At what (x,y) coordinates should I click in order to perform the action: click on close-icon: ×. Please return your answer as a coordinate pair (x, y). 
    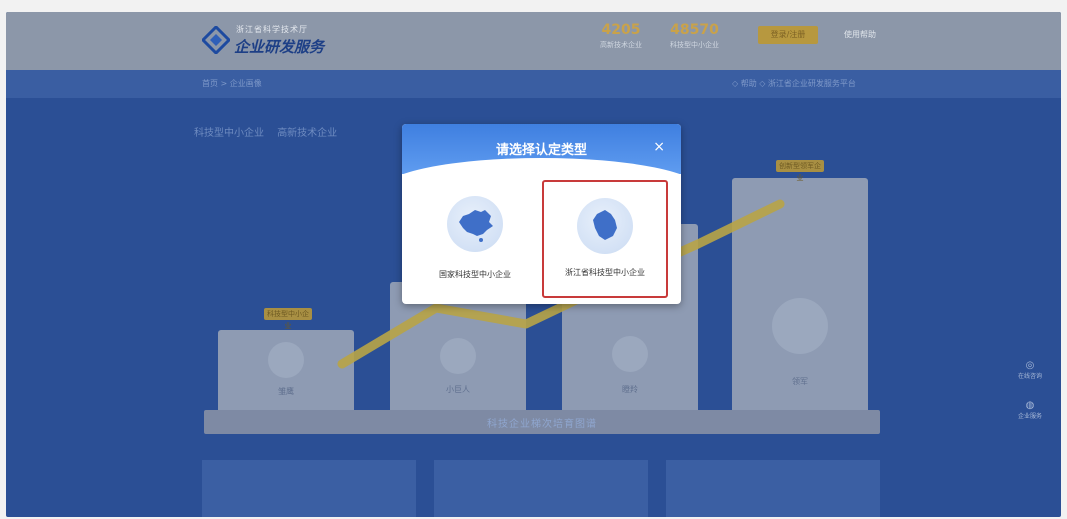
    Looking at the image, I should click on (659, 147).